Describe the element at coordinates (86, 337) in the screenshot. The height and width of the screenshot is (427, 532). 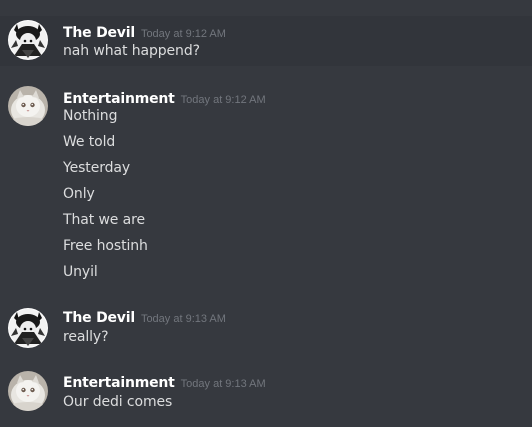
I see `message-text: really?` at that location.